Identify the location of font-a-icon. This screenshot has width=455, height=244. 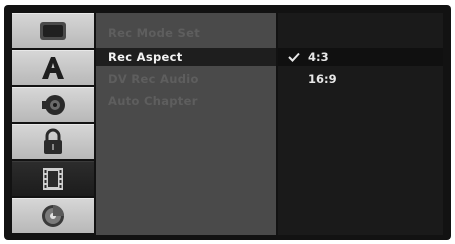
(53, 68).